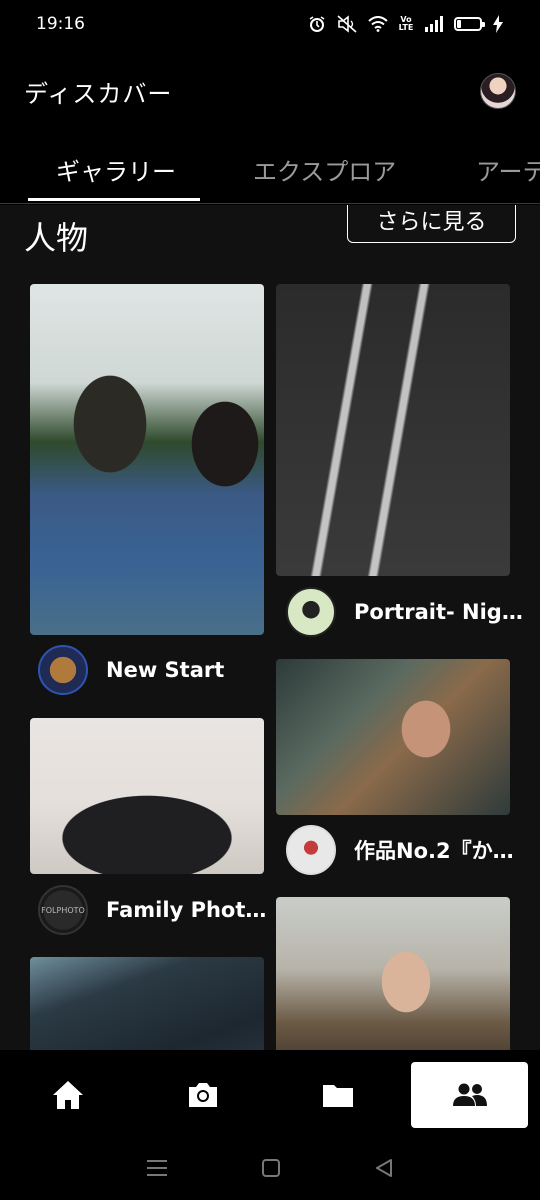 The width and height of the screenshot is (540, 1200). What do you see at coordinates (498, 91) in the screenshot?
I see `user-avatar` at bounding box center [498, 91].